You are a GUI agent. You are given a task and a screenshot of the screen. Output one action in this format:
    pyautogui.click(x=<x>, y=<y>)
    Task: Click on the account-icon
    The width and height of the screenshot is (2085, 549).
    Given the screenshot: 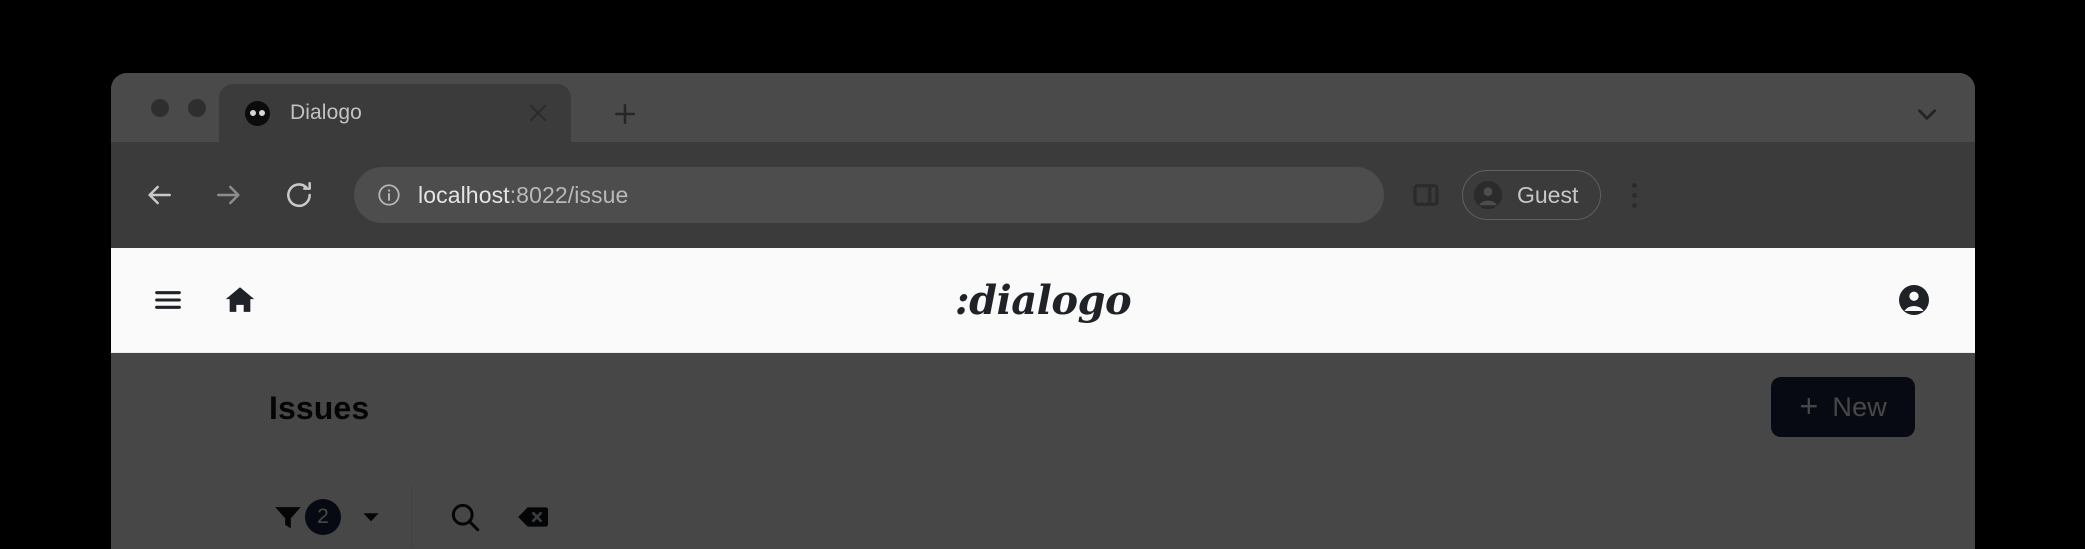 What is the action you would take?
    pyautogui.click(x=1914, y=300)
    